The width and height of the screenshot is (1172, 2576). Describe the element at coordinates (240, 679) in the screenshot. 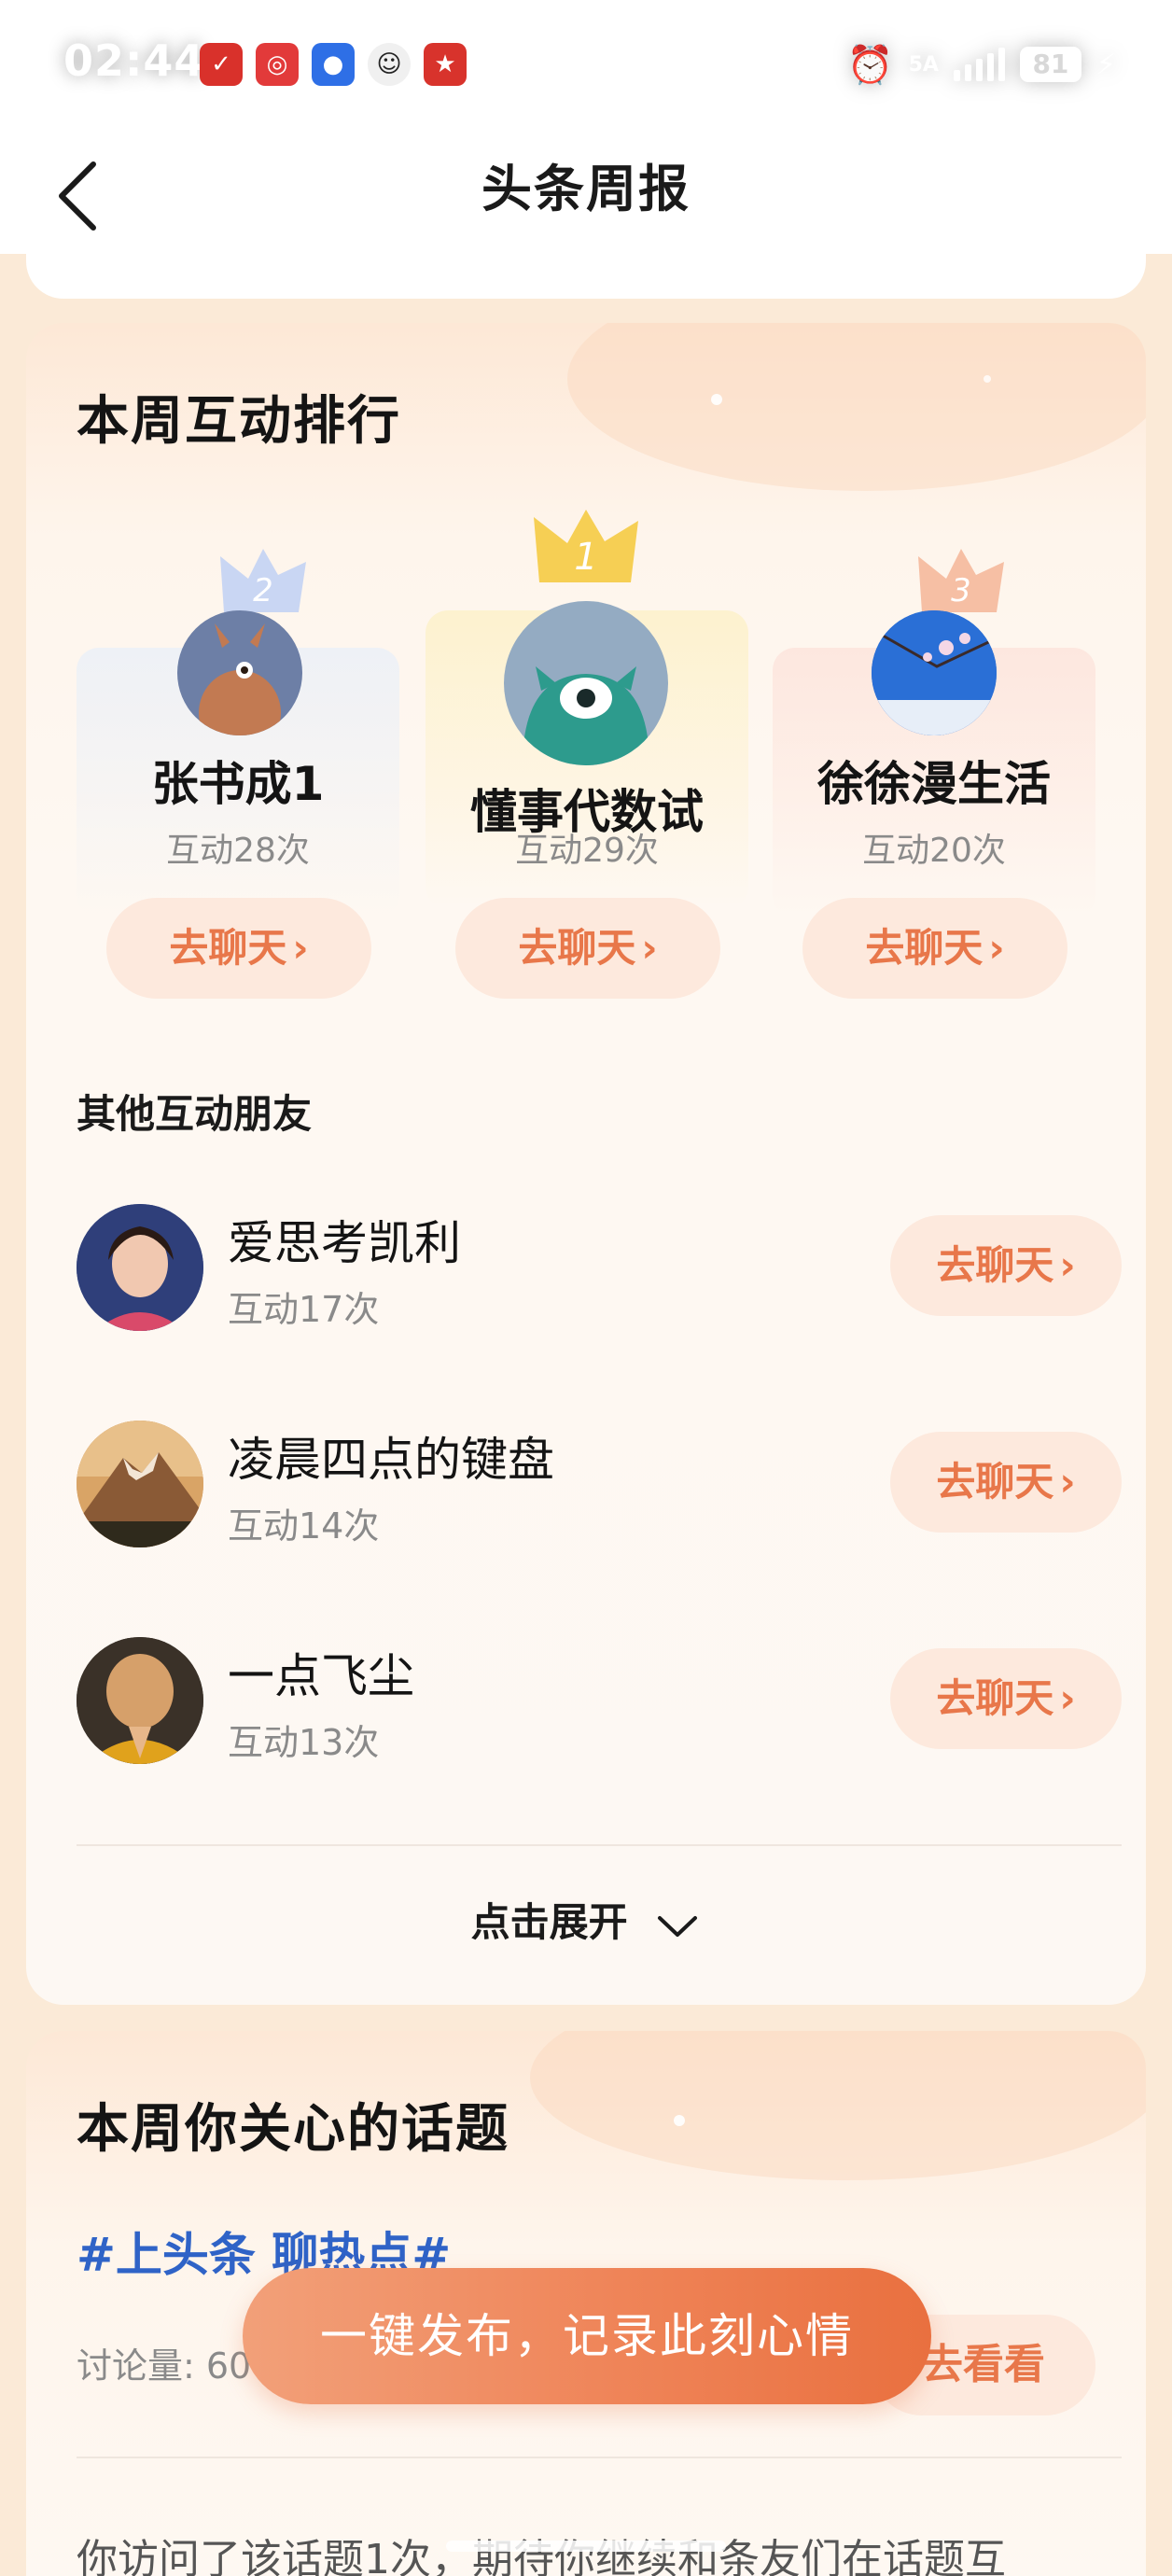

I see `deer-avatar-icon` at that location.